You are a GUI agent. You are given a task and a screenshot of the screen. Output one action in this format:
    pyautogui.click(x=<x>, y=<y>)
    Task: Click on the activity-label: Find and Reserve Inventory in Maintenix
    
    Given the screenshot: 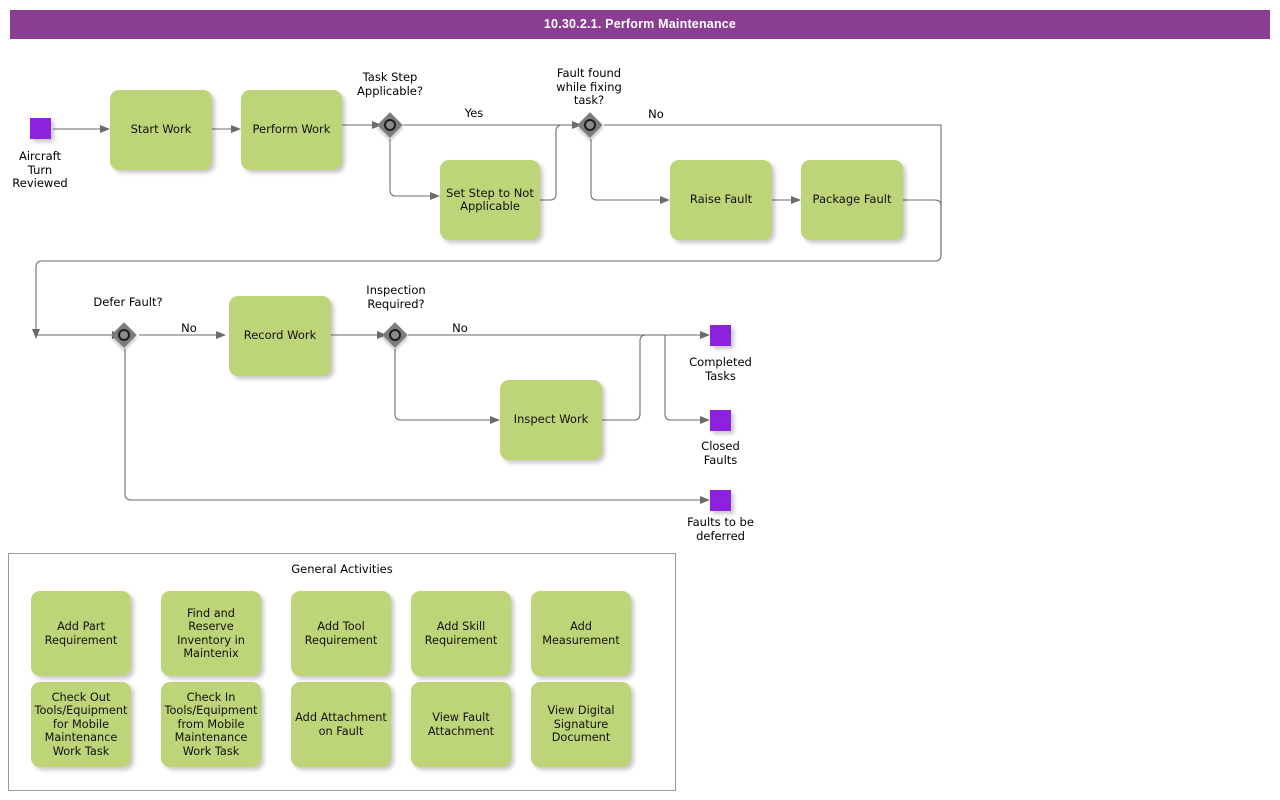 What is the action you would take?
    pyautogui.click(x=211, y=633)
    